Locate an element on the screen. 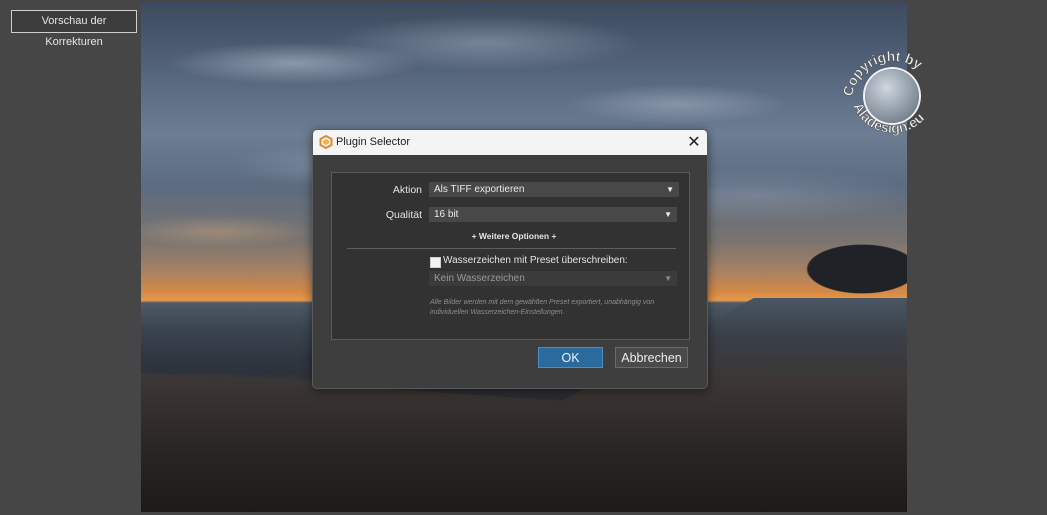 This screenshot has width=1047, height=515. cancel-button: Abbrechen is located at coordinates (651, 357).